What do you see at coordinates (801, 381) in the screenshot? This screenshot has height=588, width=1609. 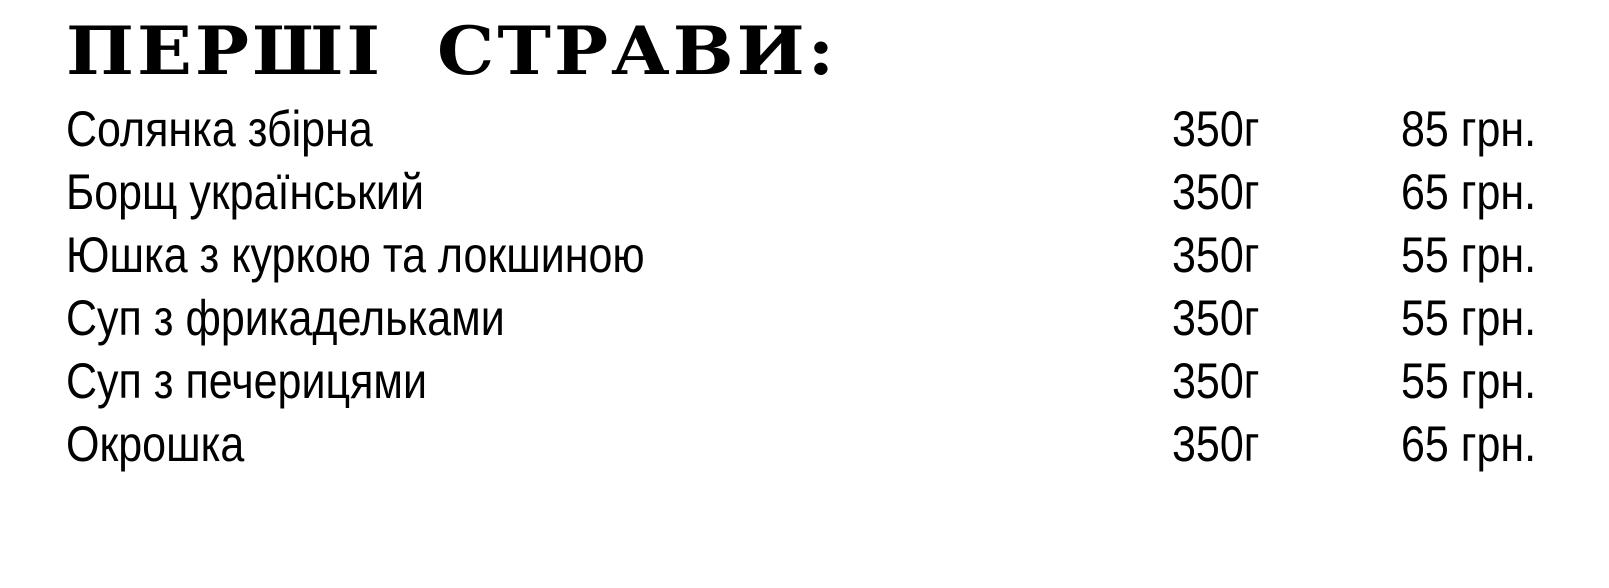 I see `menu-item: Суп з печерицями 350г 55 грн.` at bounding box center [801, 381].